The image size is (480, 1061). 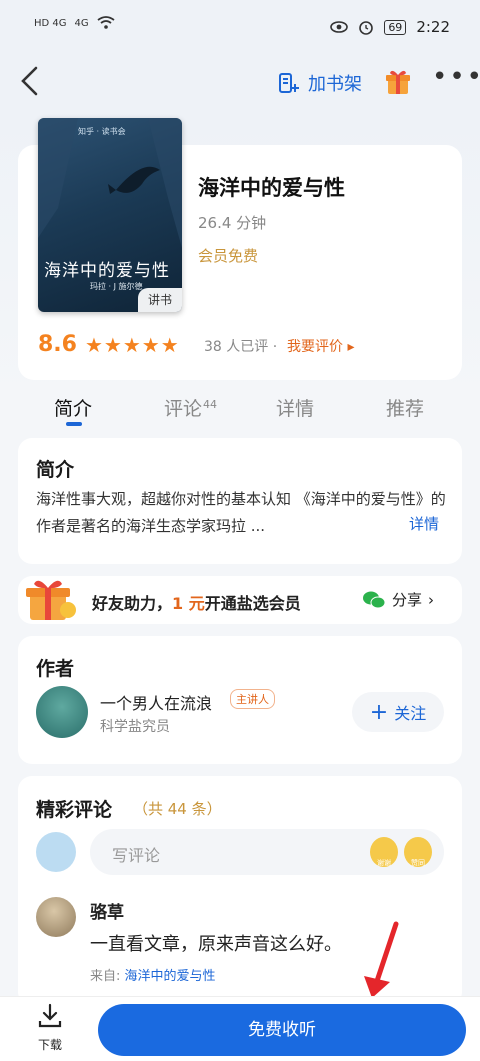 I want to click on comment-avatar, so click(x=56, y=917).